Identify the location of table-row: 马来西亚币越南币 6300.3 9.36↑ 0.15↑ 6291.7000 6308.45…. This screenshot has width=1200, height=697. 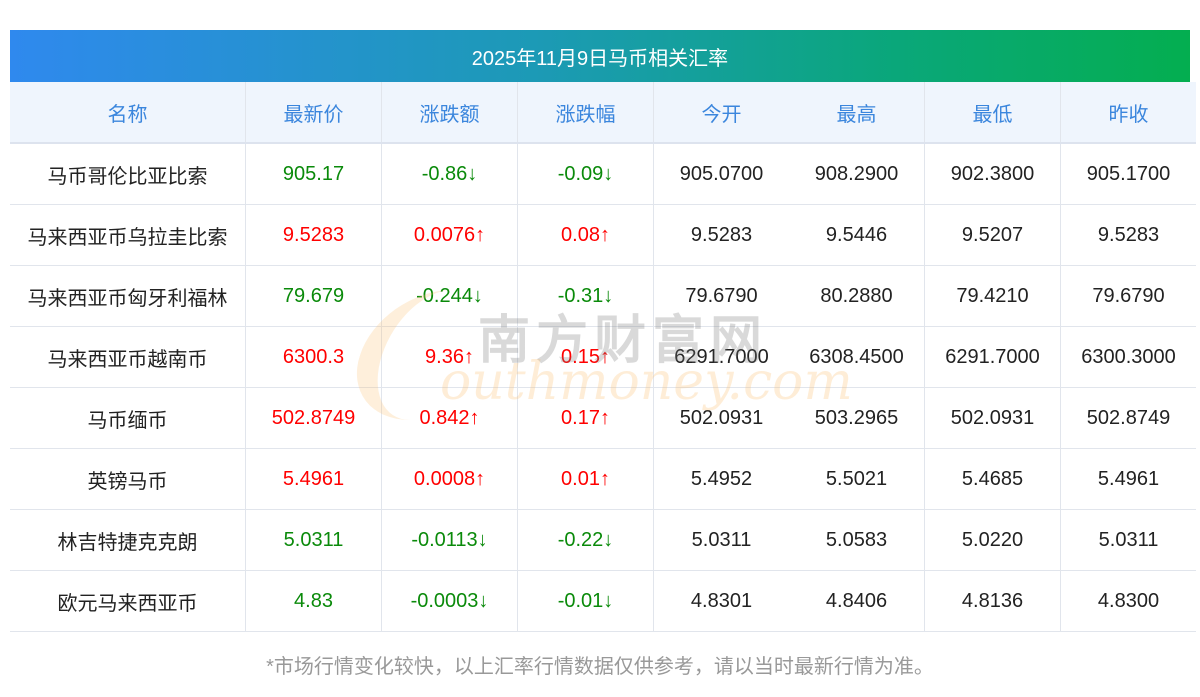
(603, 357).